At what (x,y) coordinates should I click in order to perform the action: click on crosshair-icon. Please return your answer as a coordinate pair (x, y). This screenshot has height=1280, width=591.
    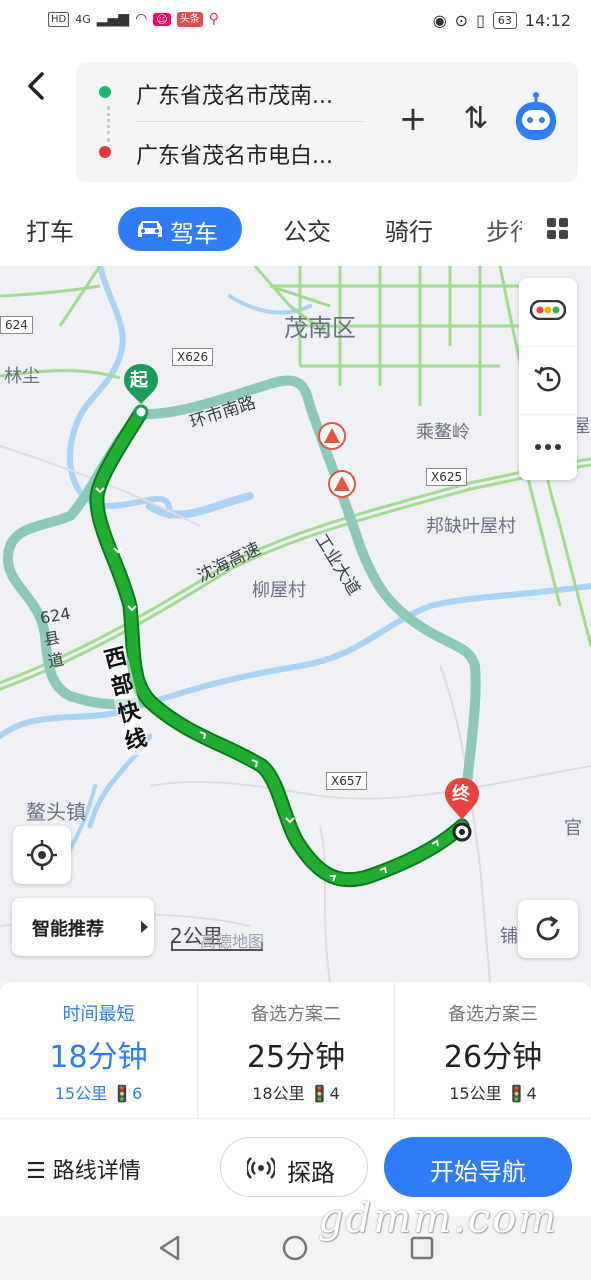
    Looking at the image, I should click on (42, 855).